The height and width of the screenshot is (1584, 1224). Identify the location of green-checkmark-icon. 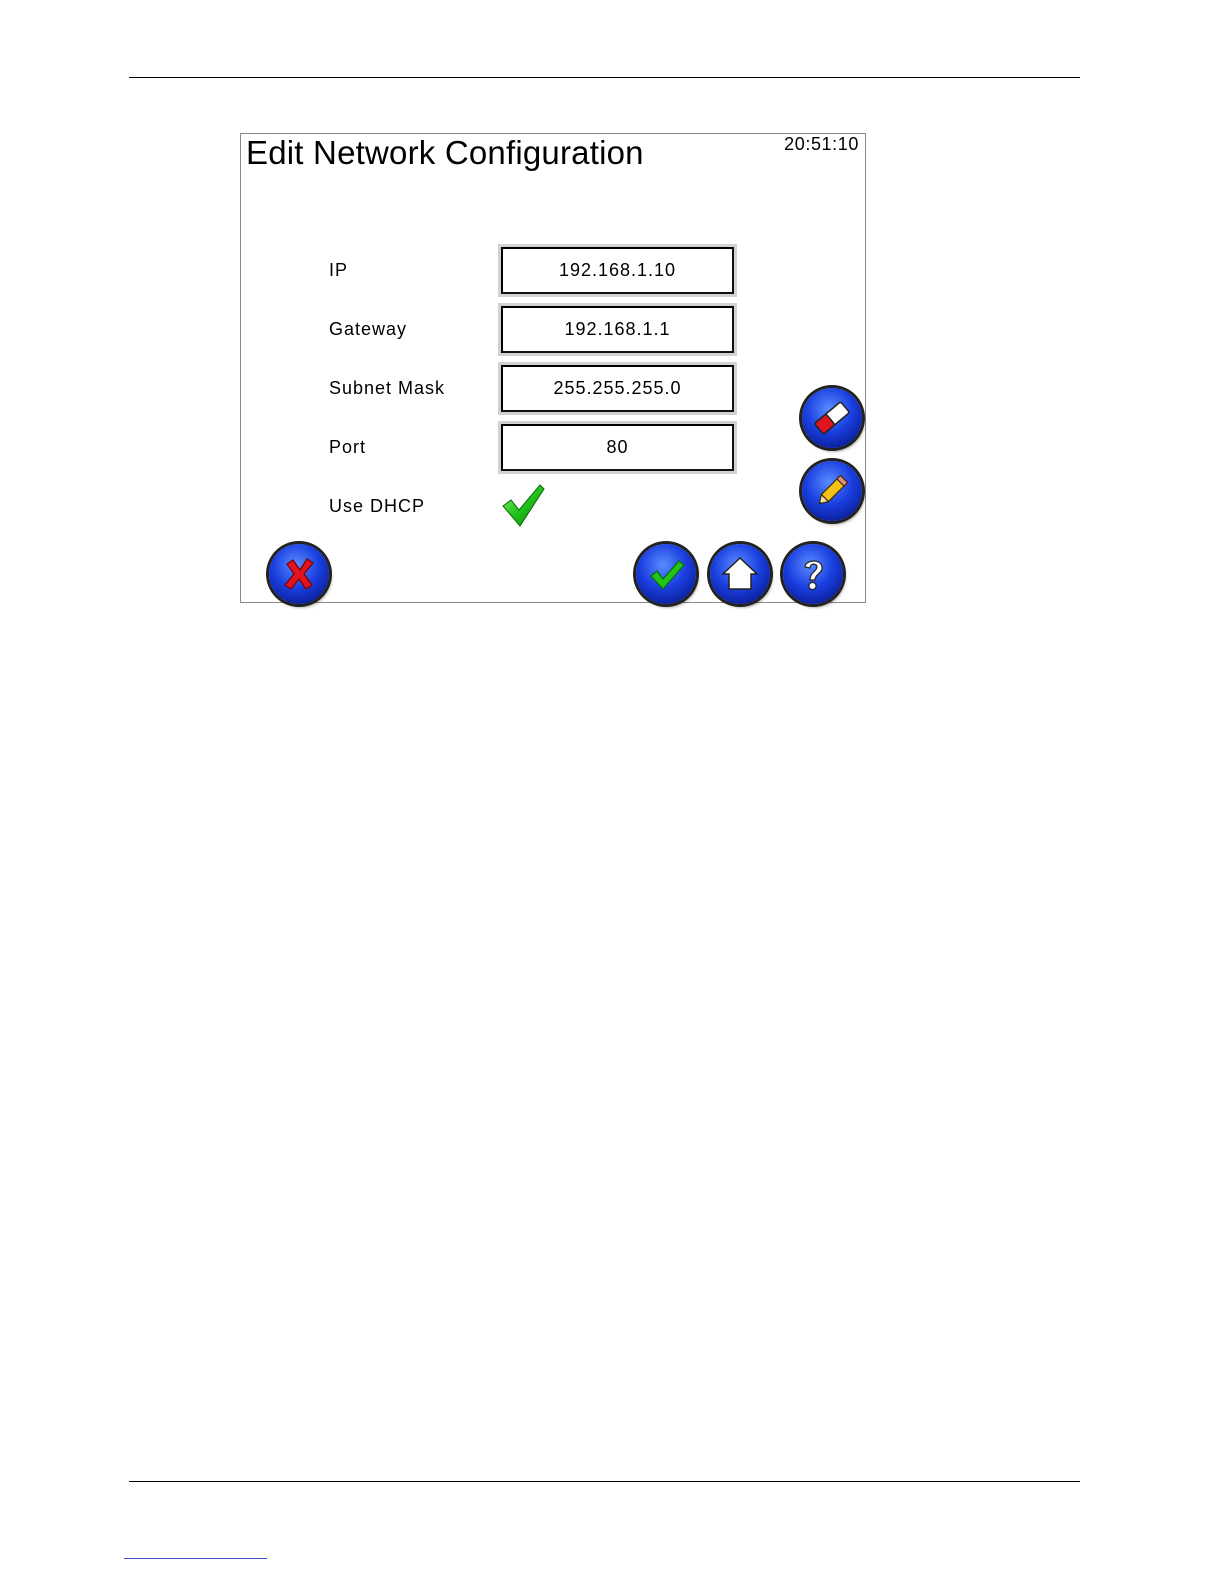
(523, 505).